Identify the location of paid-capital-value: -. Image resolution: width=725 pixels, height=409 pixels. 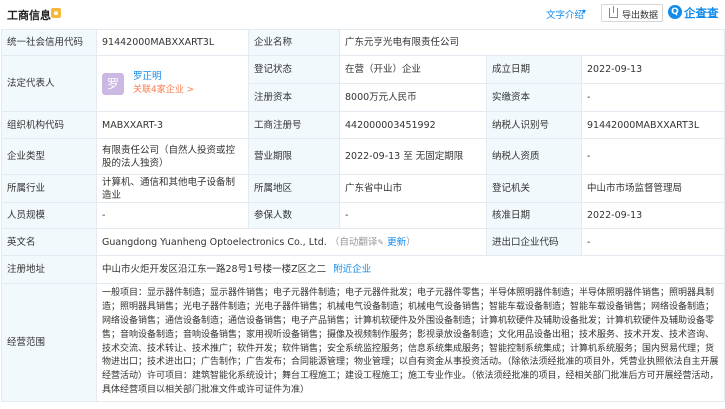
(653, 97).